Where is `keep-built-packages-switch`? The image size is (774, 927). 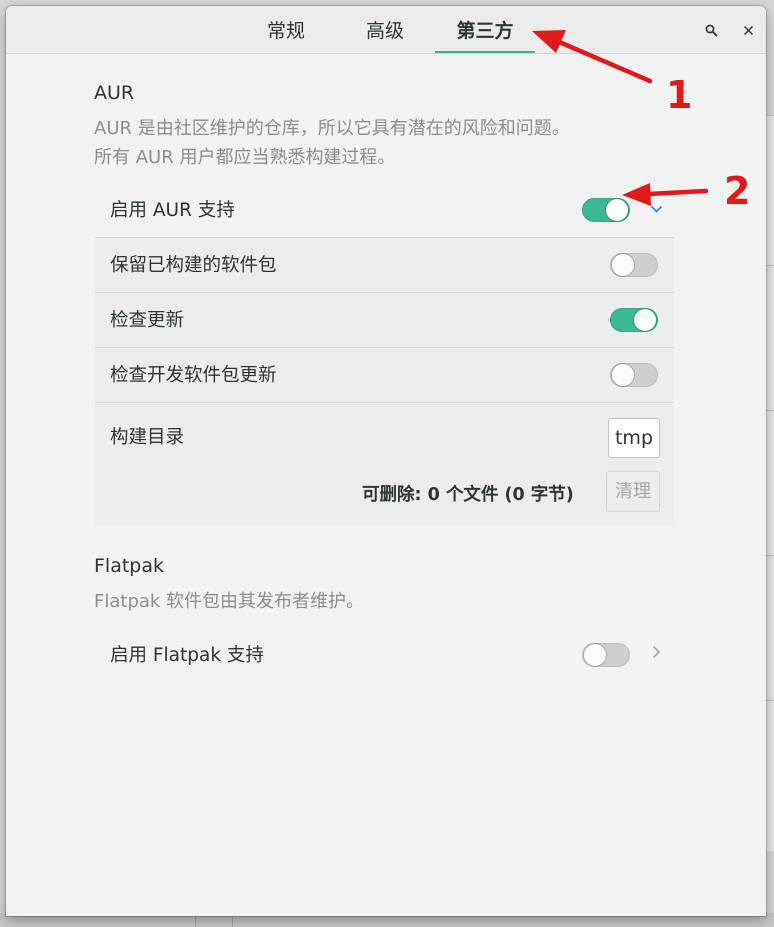 keep-built-packages-switch is located at coordinates (634, 265).